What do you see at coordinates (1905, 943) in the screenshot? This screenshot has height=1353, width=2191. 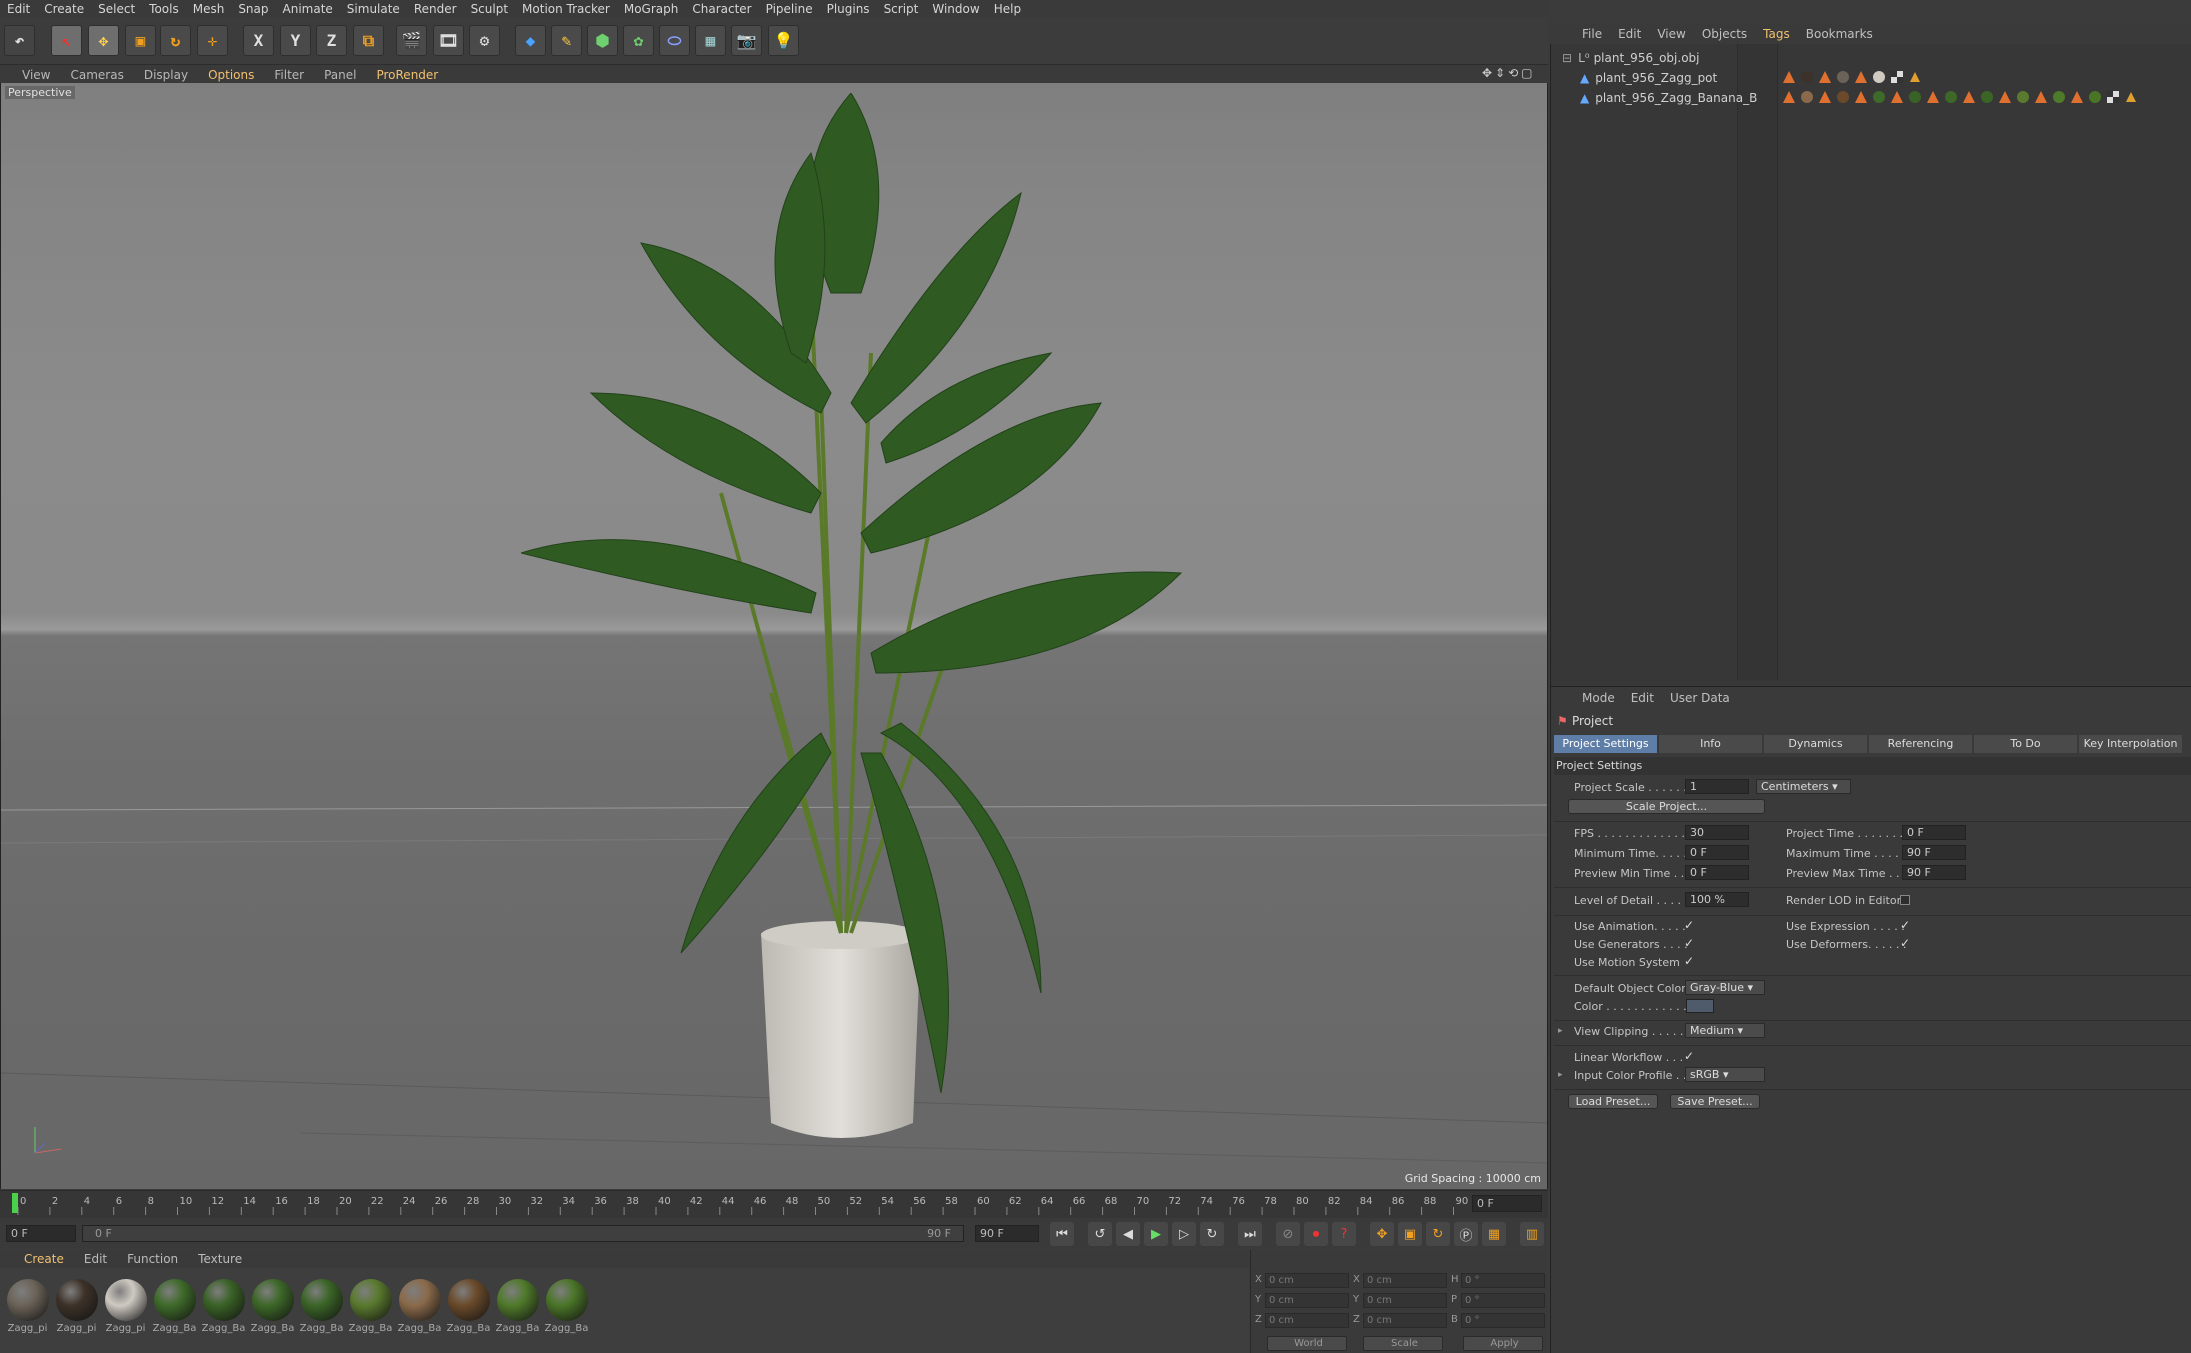 I see `use-deformers-checkbox: ✓` at bounding box center [1905, 943].